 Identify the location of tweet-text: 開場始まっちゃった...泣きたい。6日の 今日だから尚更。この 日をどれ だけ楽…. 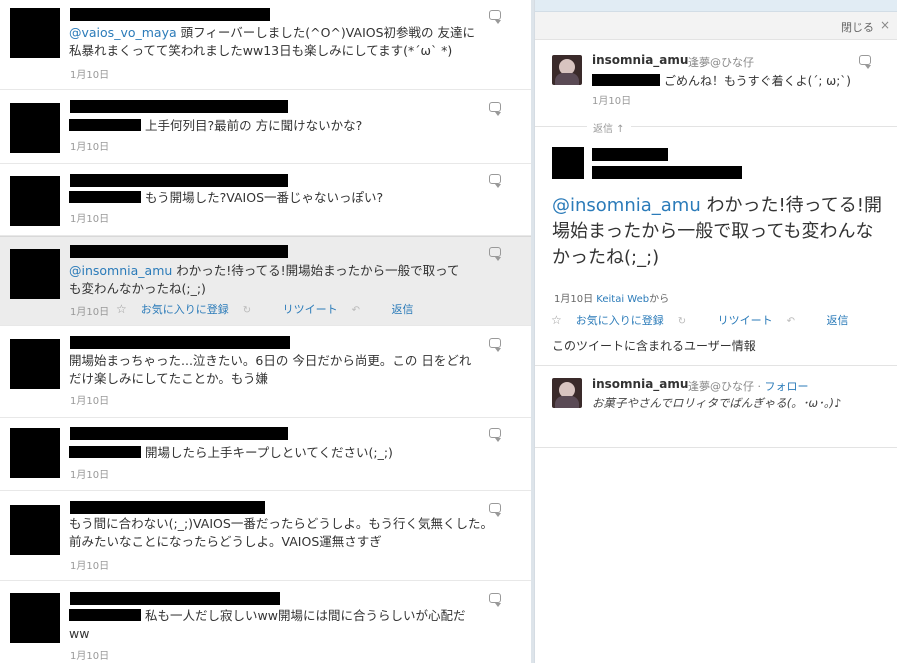
(270, 369).